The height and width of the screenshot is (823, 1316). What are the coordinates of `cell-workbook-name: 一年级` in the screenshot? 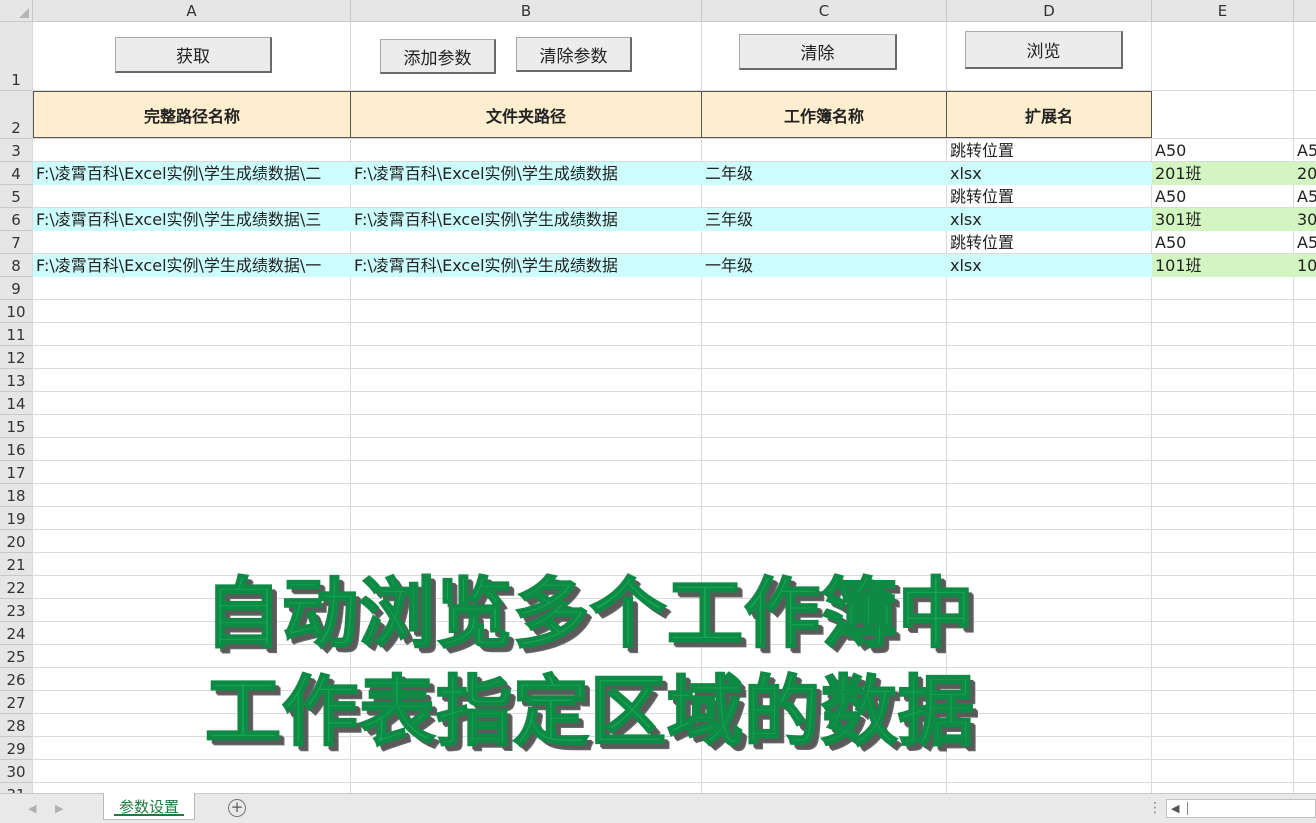 It's located at (824, 265).